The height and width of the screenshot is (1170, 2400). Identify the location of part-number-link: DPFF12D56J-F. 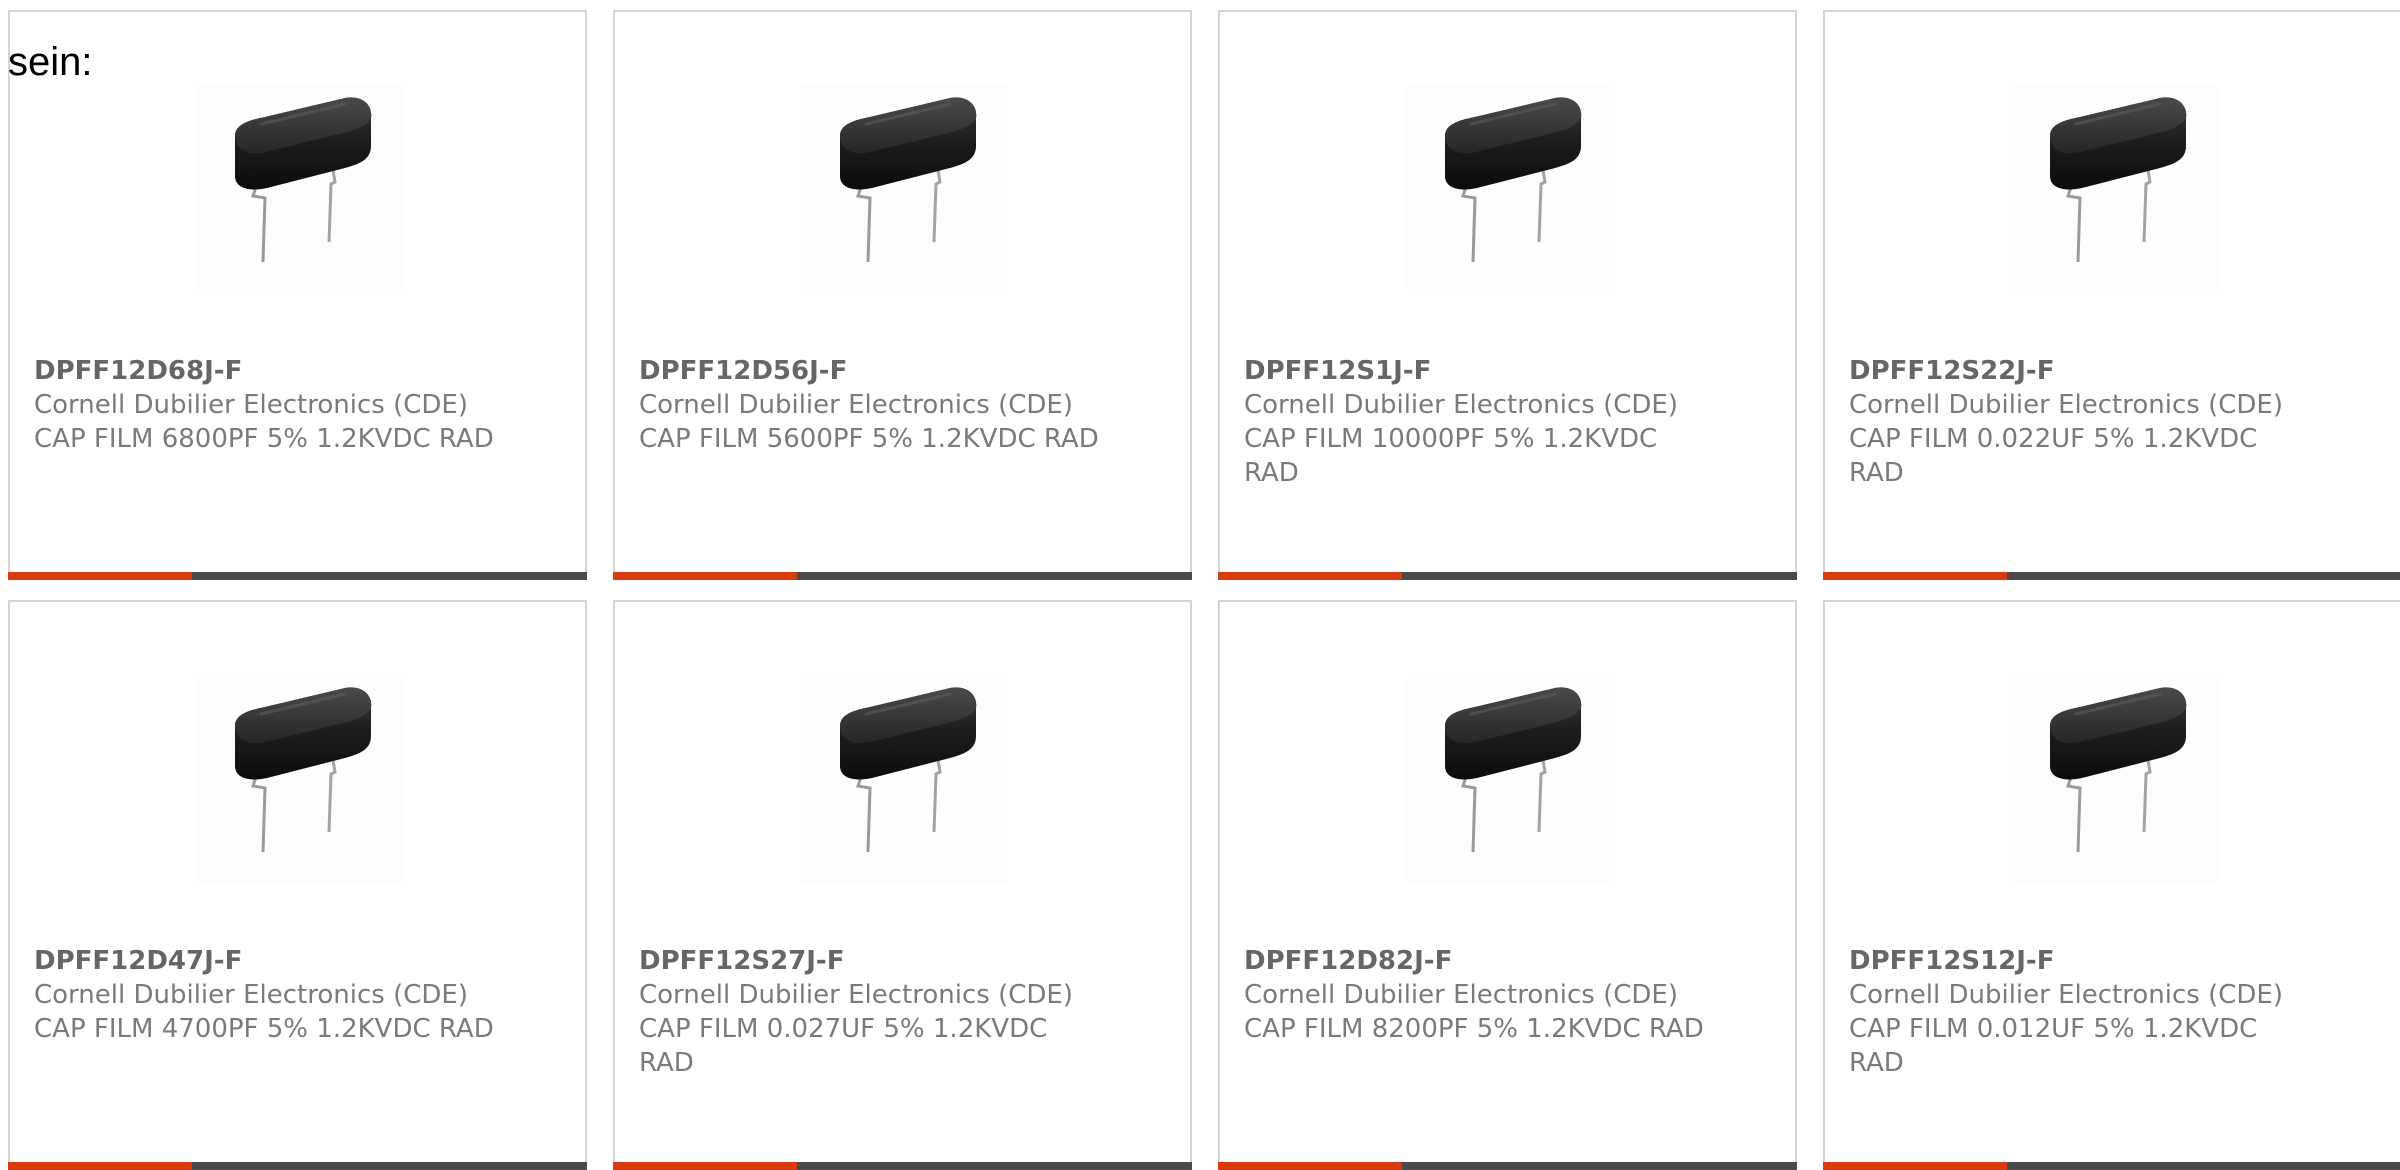
(874, 371).